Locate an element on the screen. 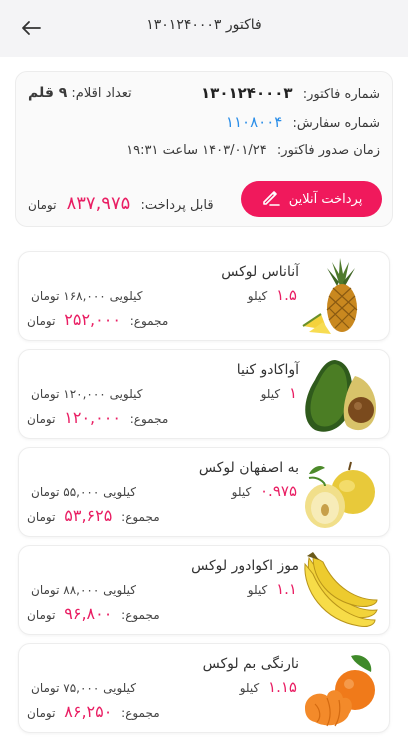 The width and height of the screenshot is (408, 742). item-total: مجموع: ۲۵۲,۰۰۰ تومان is located at coordinates (97, 319).